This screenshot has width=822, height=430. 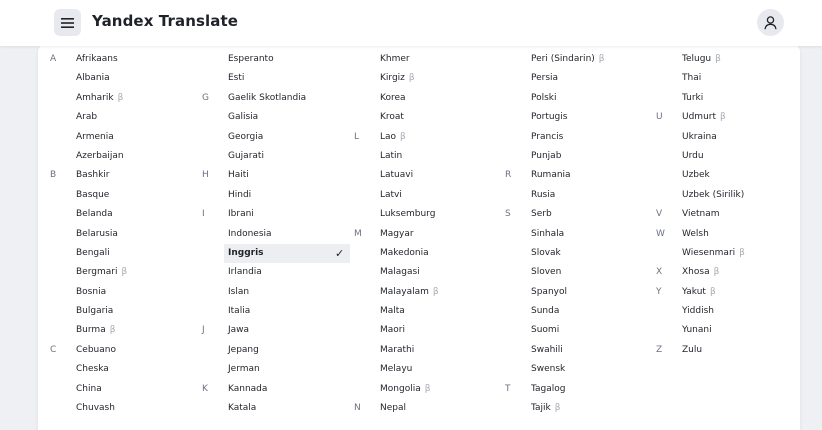 I want to click on language-item: Swensk, so click(x=580, y=369).